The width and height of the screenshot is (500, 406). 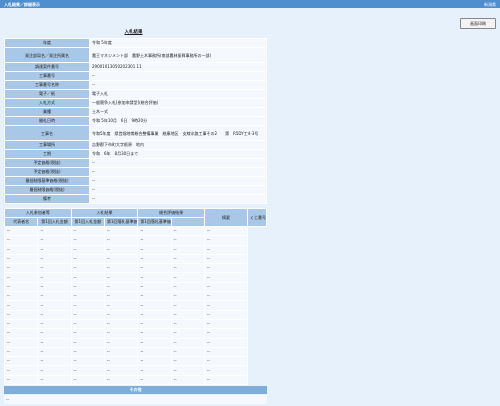 What do you see at coordinates (47, 55) in the screenshot?
I see `info-label: 発注部局名／発注所属名` at bounding box center [47, 55].